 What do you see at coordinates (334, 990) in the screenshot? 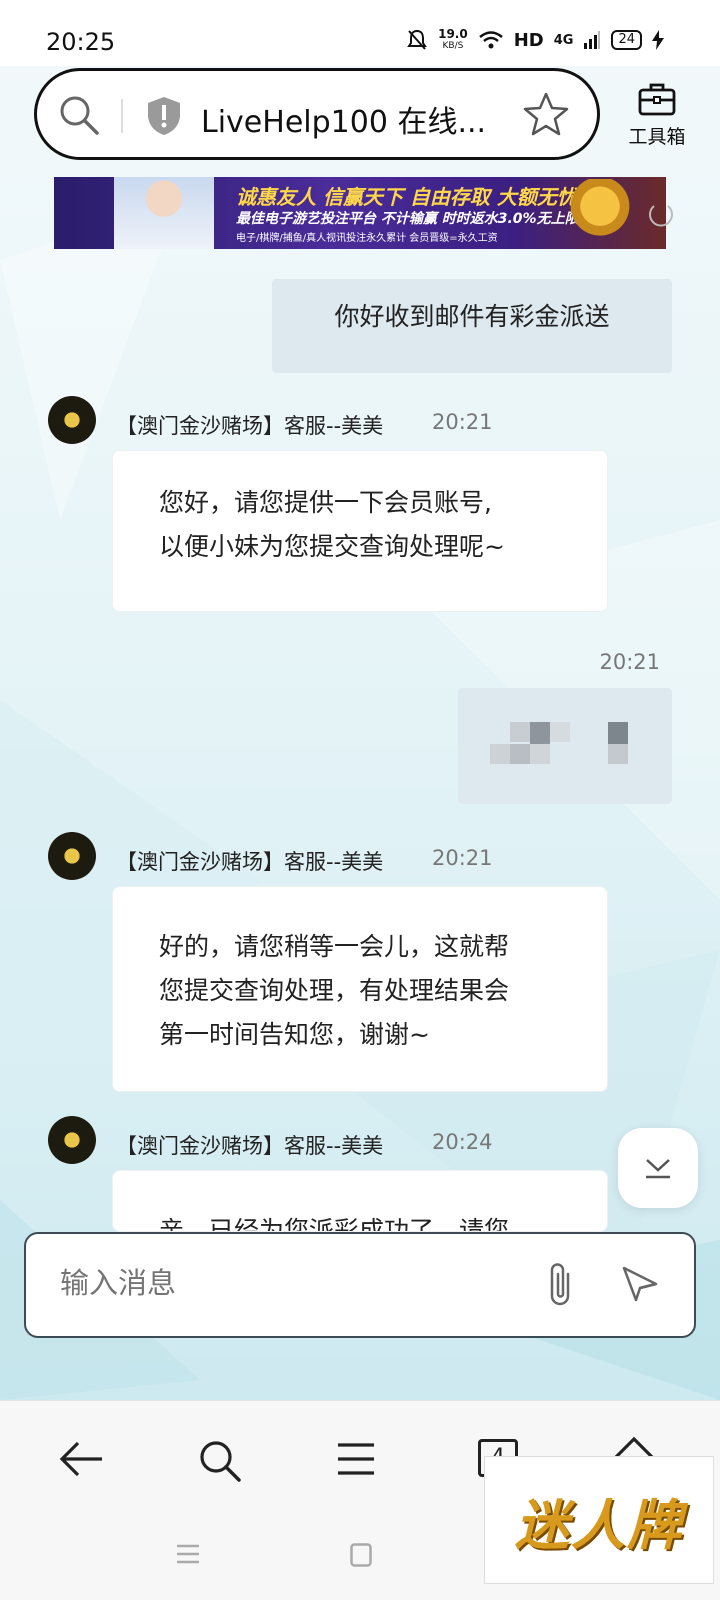
I see `message-line: 您提交查询处理，有处理结果会` at bounding box center [334, 990].